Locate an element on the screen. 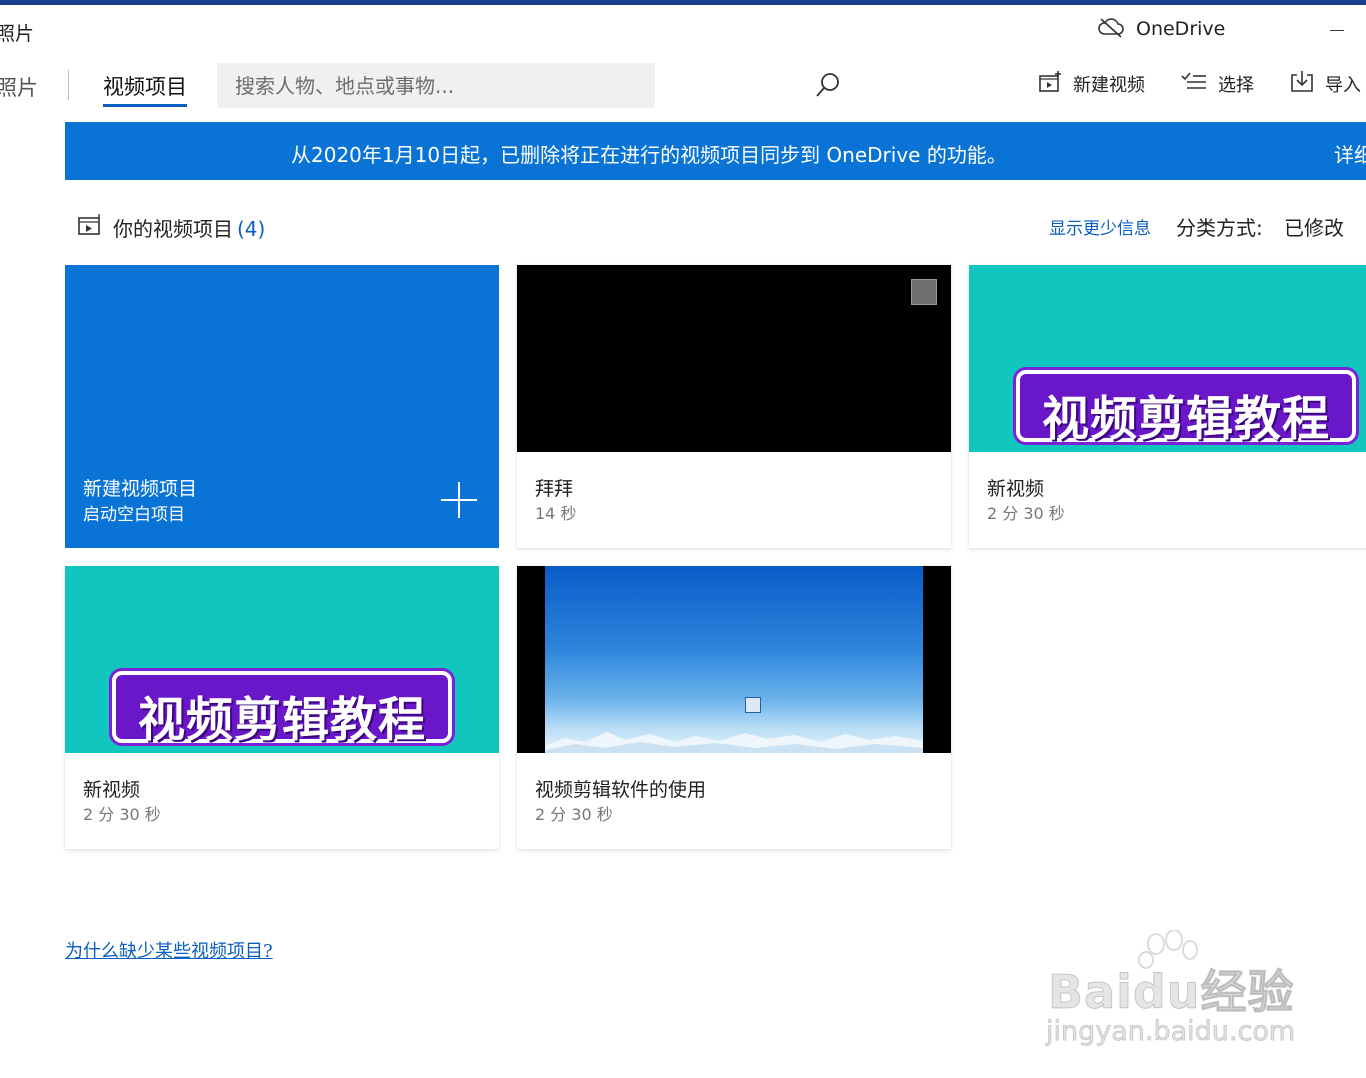 The height and width of the screenshot is (1078, 1366). new-video-project-card: 新建视频项目 启动空白项目 is located at coordinates (282, 406).